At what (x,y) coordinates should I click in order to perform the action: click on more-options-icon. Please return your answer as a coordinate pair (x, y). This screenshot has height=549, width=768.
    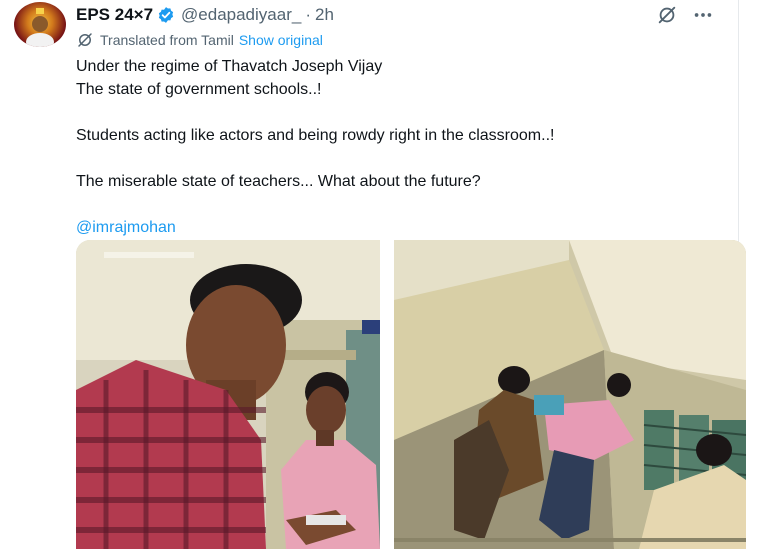
    Looking at the image, I should click on (703, 15).